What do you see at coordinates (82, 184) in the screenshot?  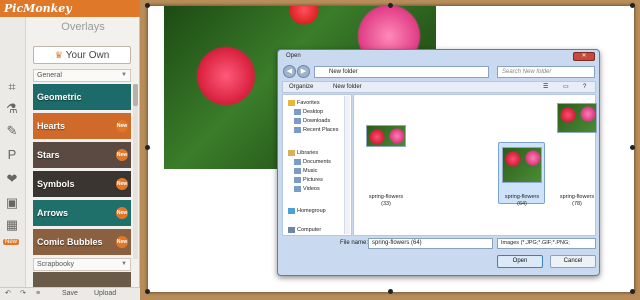 I see `tile-symbols: Symbols New` at bounding box center [82, 184].